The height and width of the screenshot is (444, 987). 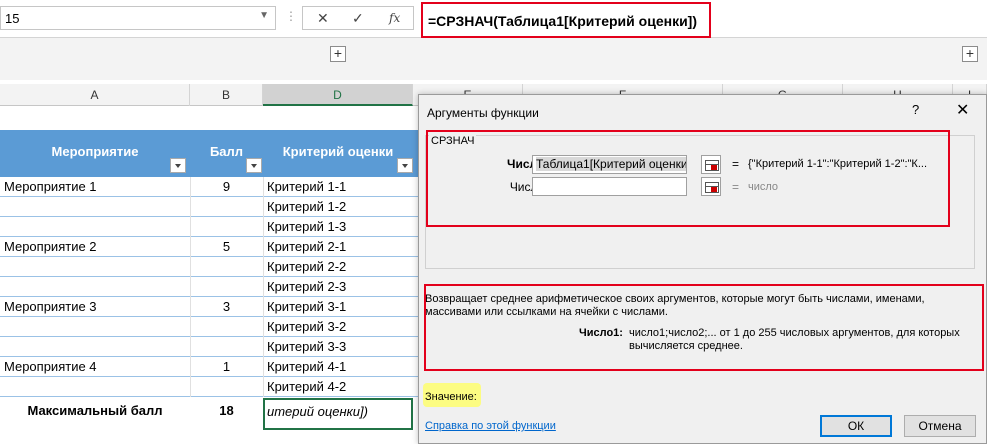 I want to click on table-row: Мероприятие 1 9 Критерий 1-1, so click(x=210, y=187).